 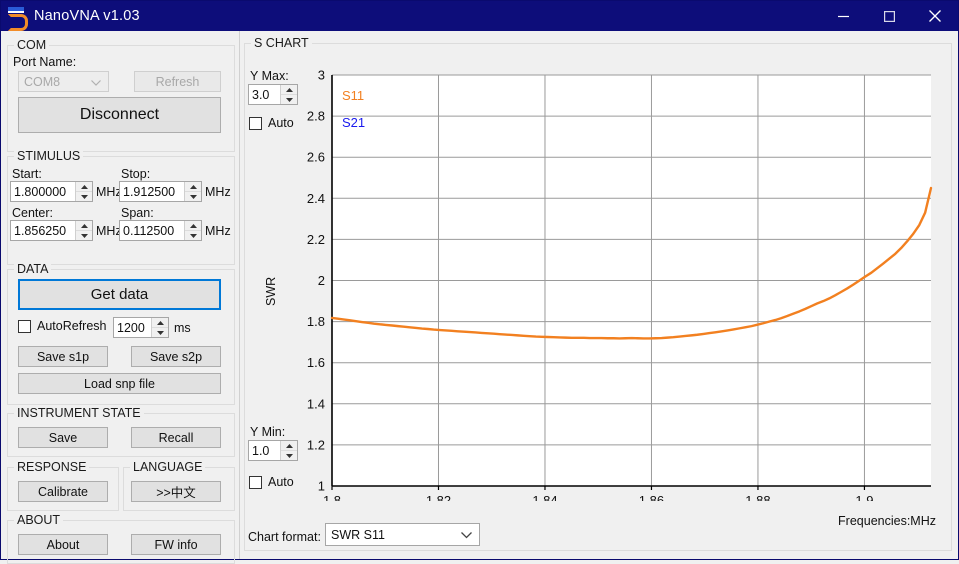 What do you see at coordinates (17, 18) in the screenshot?
I see `nanovna-logo-icon` at bounding box center [17, 18].